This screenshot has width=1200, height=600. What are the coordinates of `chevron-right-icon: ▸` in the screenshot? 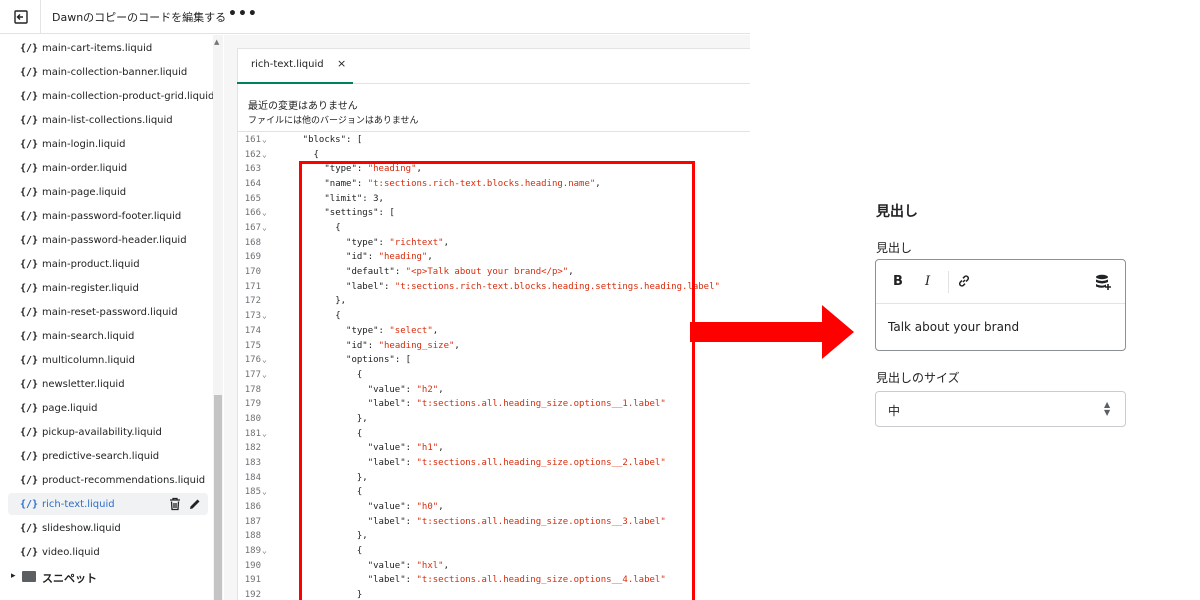 It's located at (13, 576).